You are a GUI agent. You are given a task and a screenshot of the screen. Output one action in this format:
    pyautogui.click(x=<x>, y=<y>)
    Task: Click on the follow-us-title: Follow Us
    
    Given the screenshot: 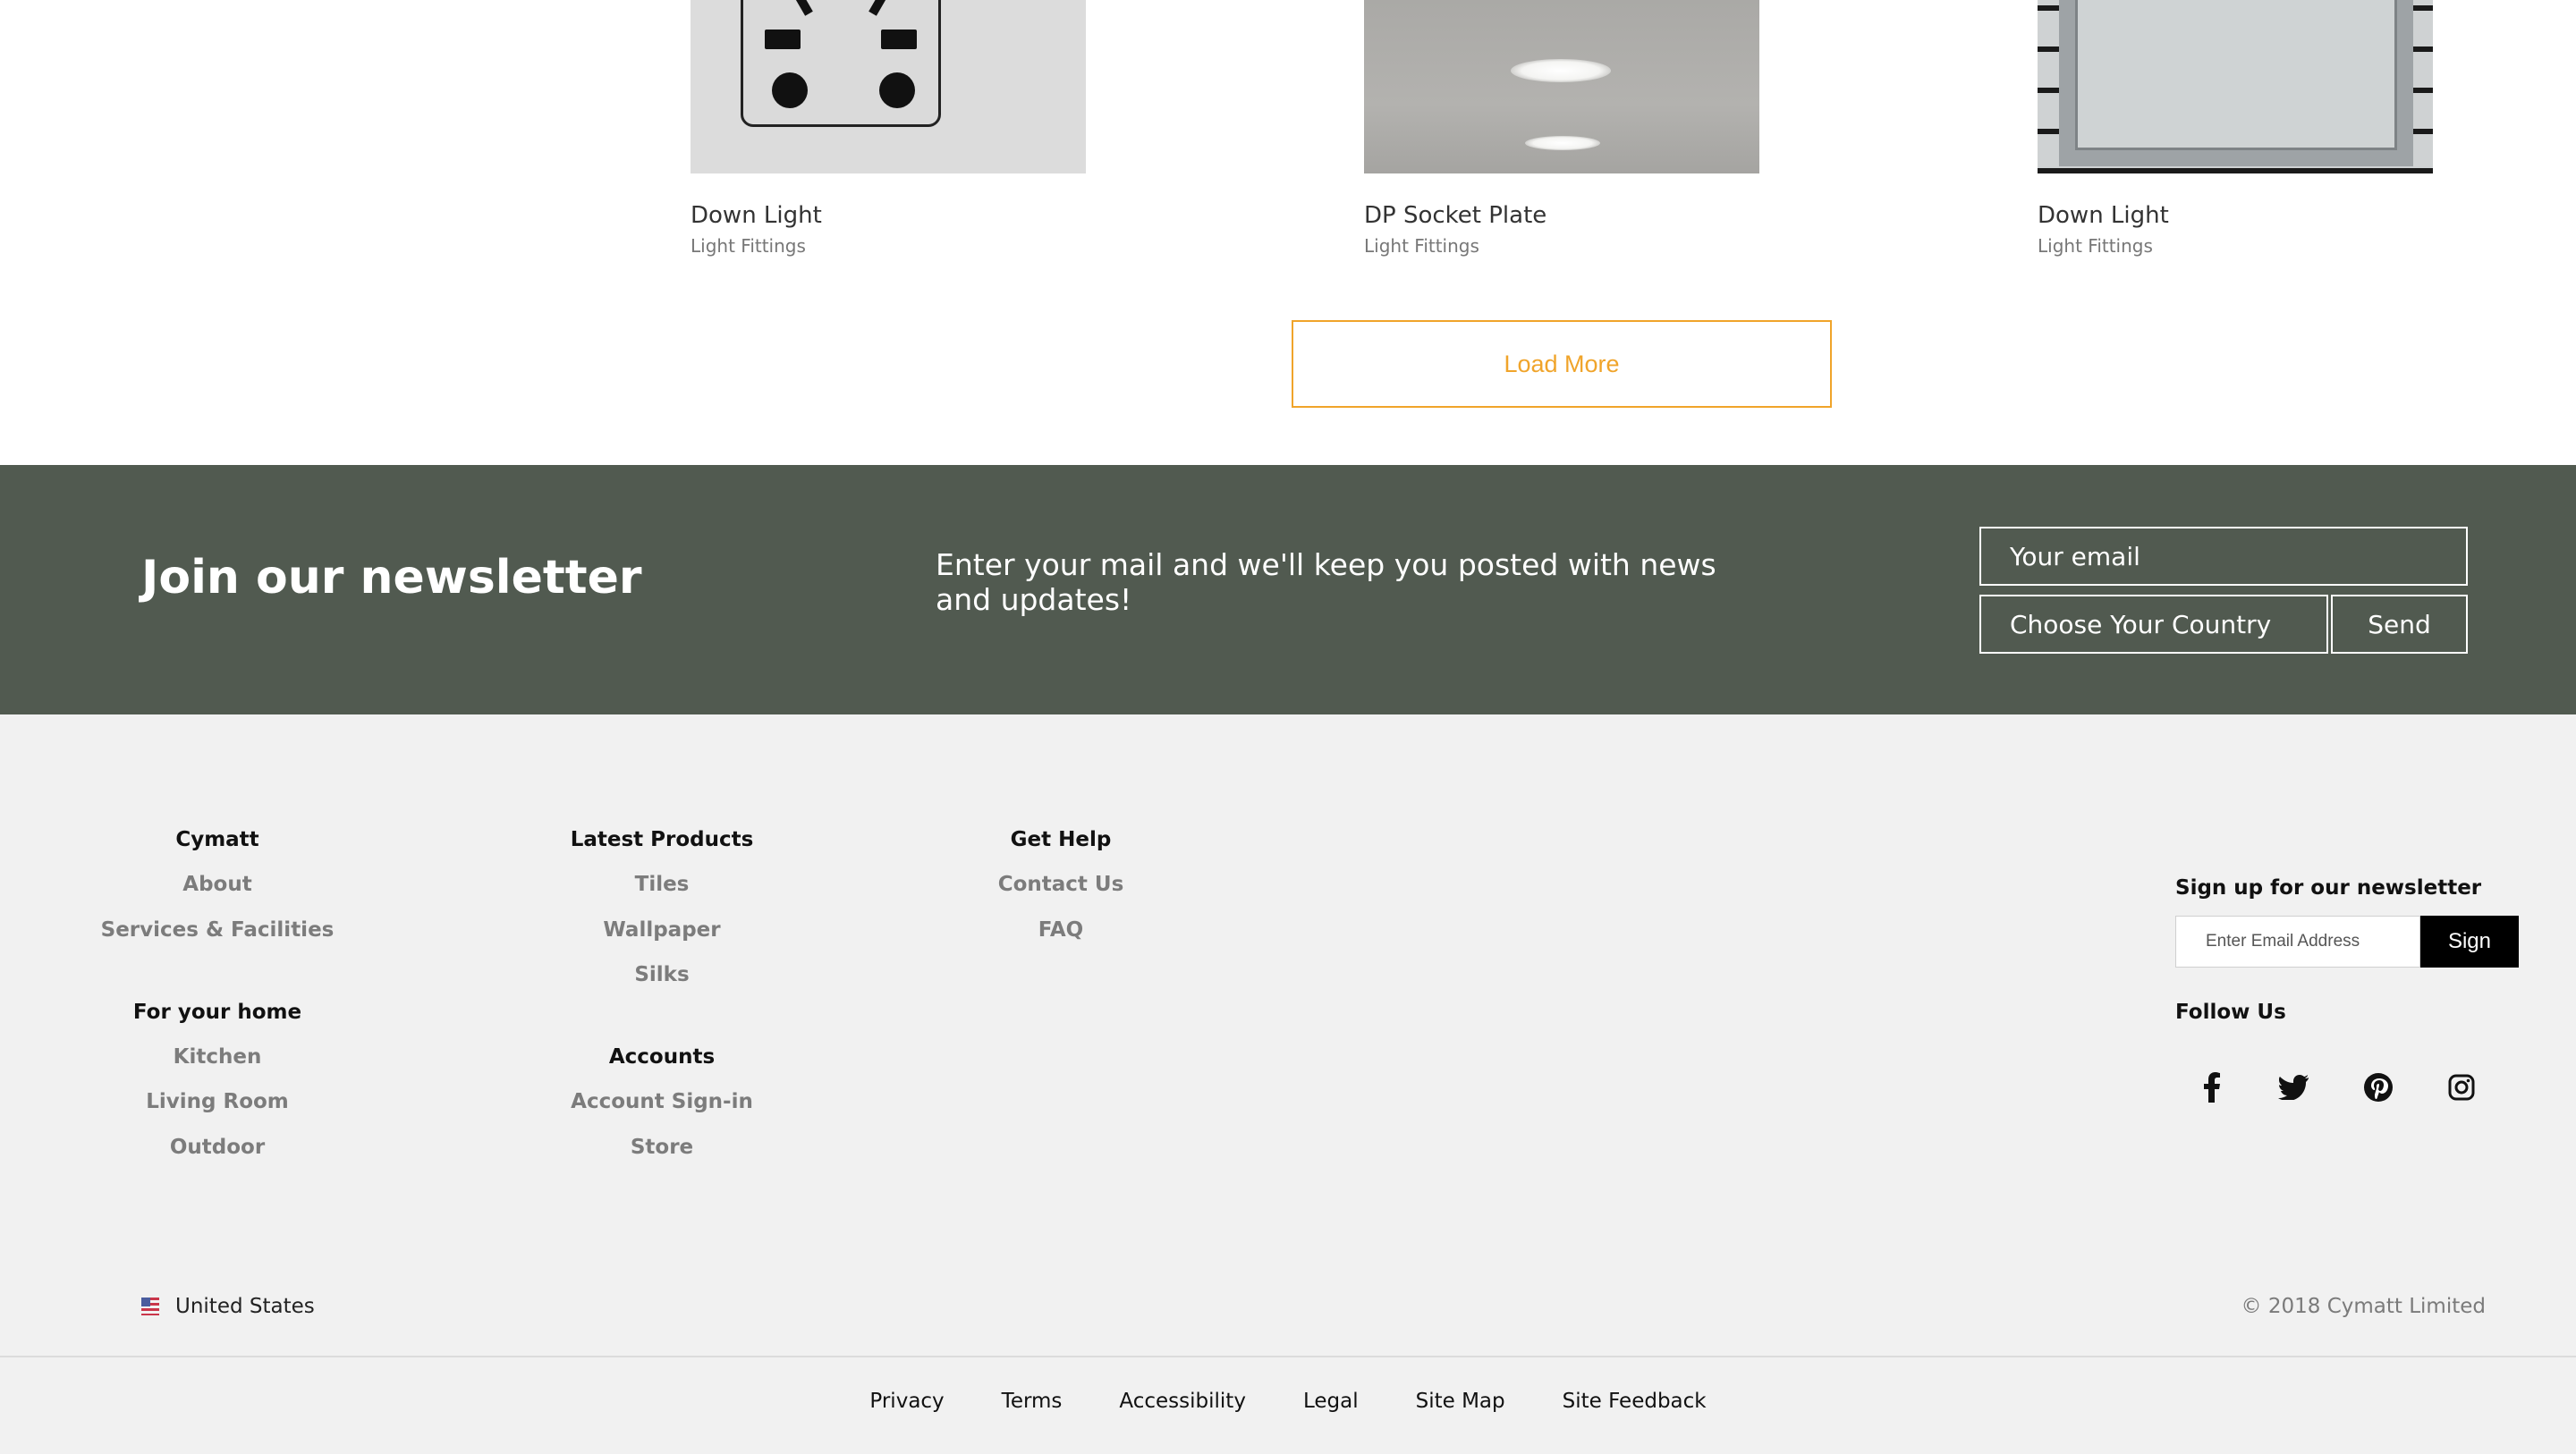 What is the action you would take?
    pyautogui.click(x=2230, y=1013)
    